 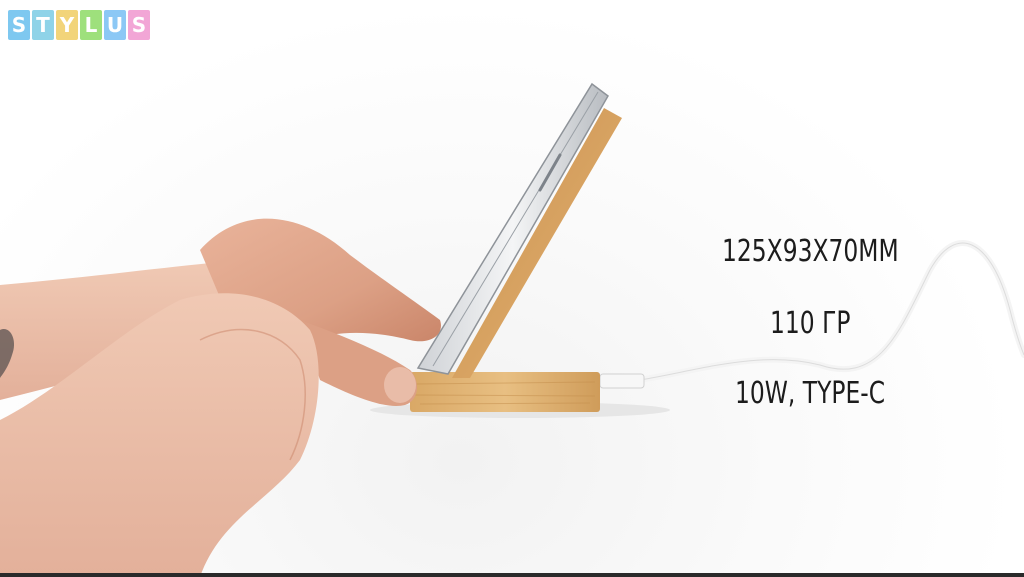 What do you see at coordinates (512, 575) in the screenshot?
I see `bottom-border` at bounding box center [512, 575].